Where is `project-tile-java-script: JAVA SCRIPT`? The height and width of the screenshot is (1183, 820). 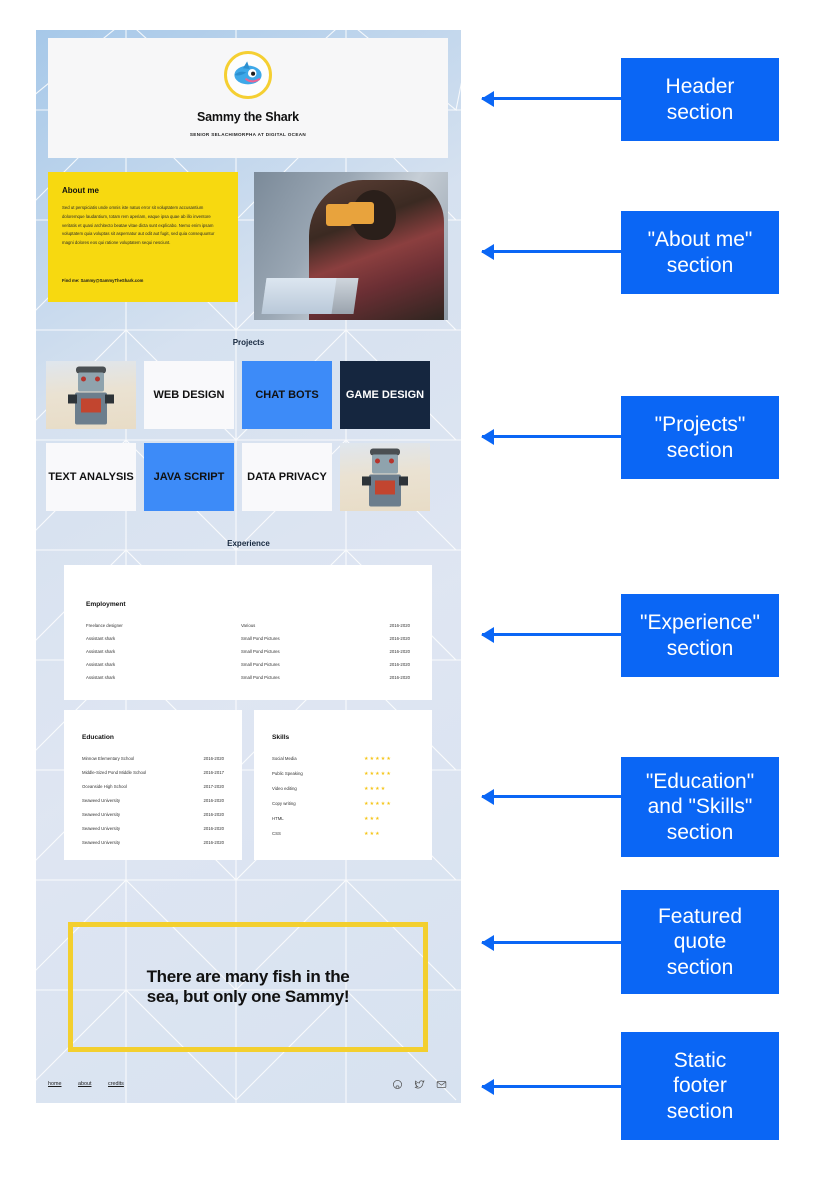
project-tile-java-script: JAVA SCRIPT is located at coordinates (189, 477).